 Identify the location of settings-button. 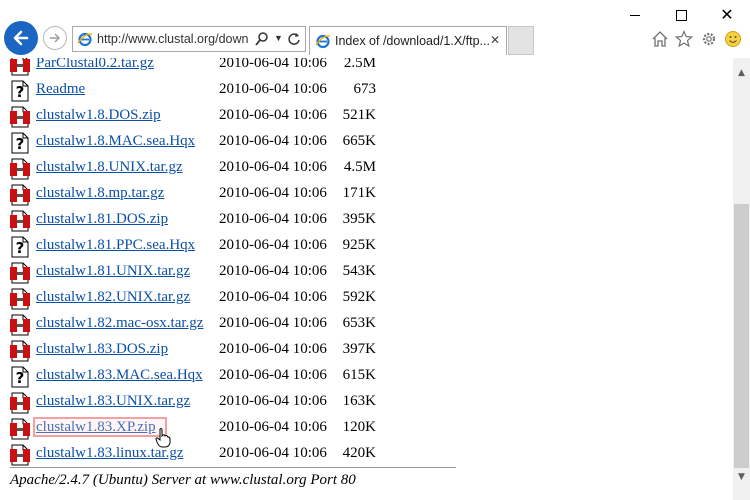
(709, 39).